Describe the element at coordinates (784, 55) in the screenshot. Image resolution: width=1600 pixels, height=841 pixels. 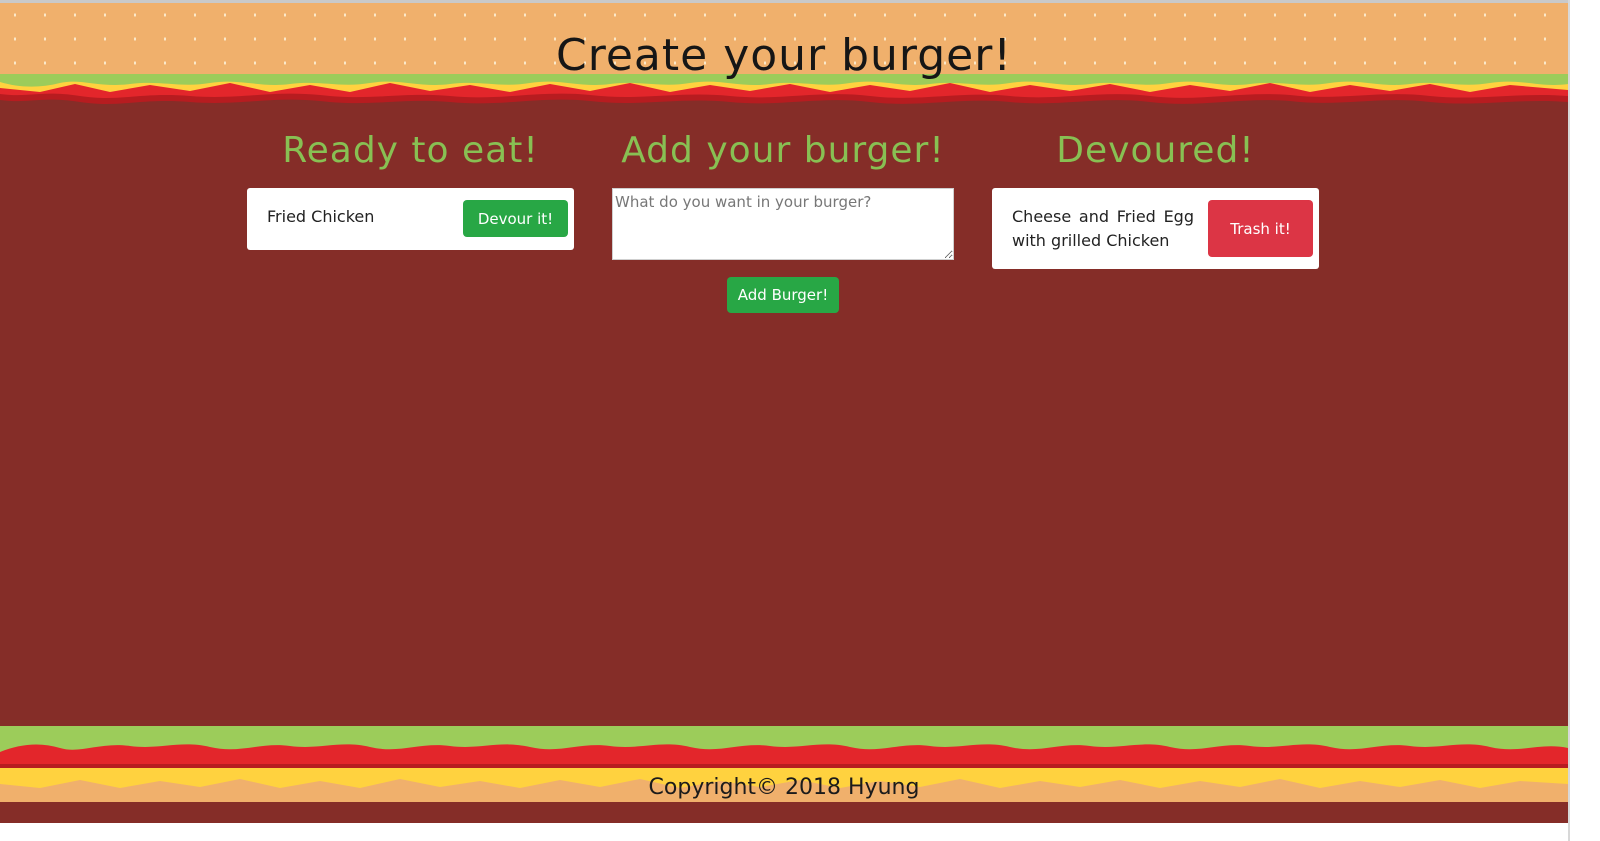
I see `page-title: Create your burger!` at that location.